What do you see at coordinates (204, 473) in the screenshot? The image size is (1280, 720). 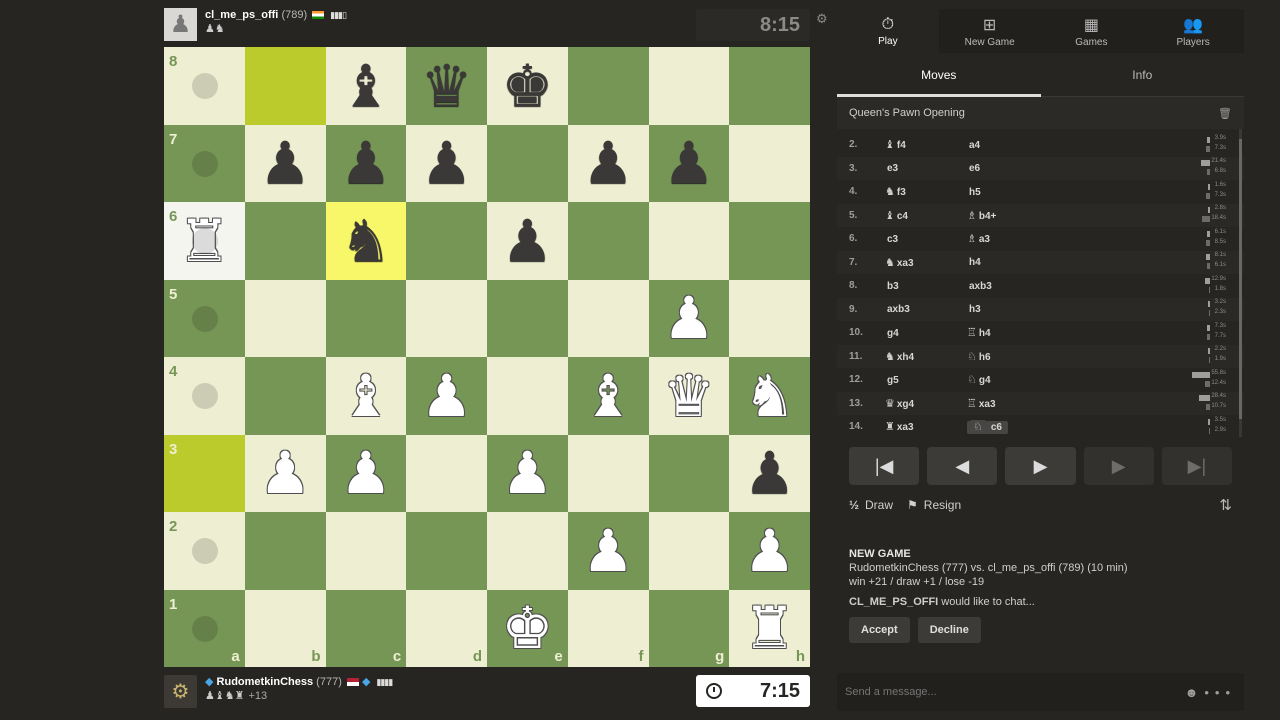 I see `square-a3: 3` at bounding box center [204, 473].